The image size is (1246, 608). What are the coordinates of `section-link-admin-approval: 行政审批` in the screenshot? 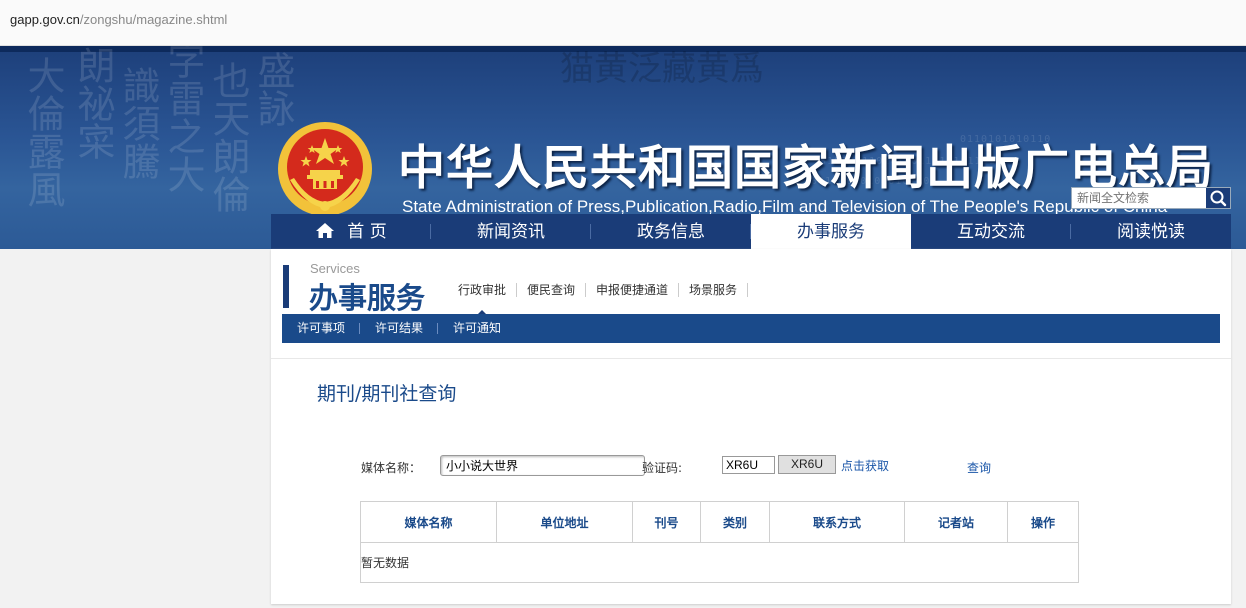 It's located at (483, 299).